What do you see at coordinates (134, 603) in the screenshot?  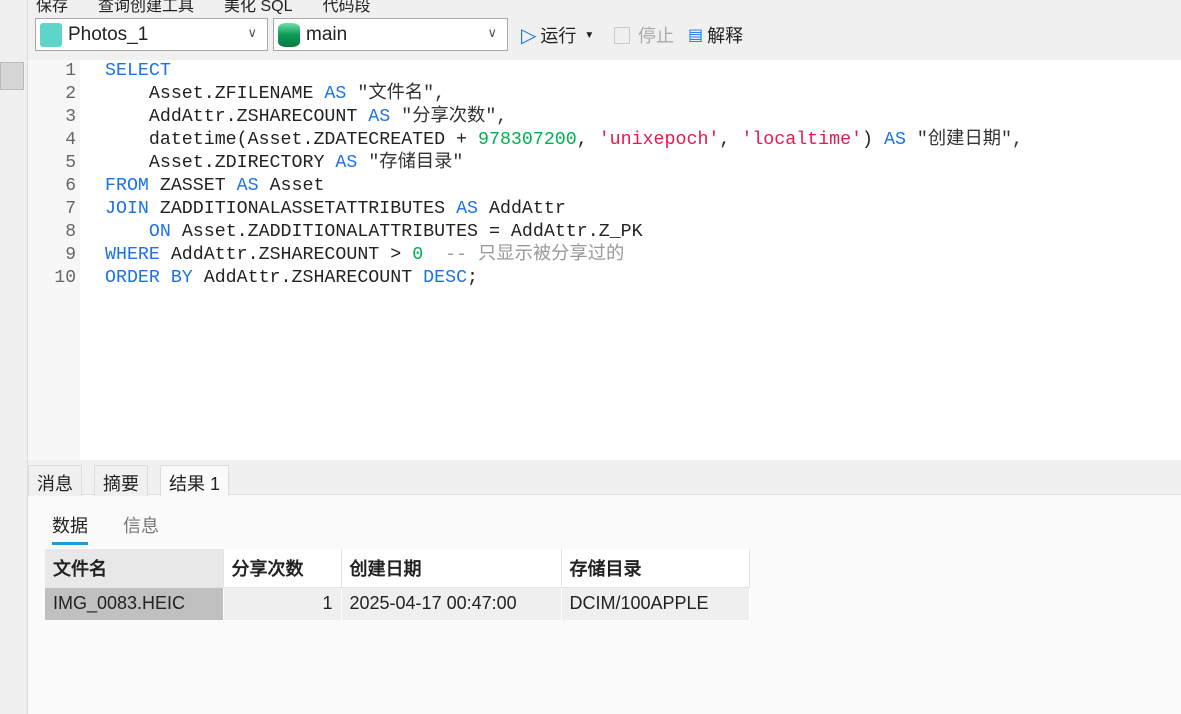 I see `table-cell: IMG_0083.HEIC` at bounding box center [134, 603].